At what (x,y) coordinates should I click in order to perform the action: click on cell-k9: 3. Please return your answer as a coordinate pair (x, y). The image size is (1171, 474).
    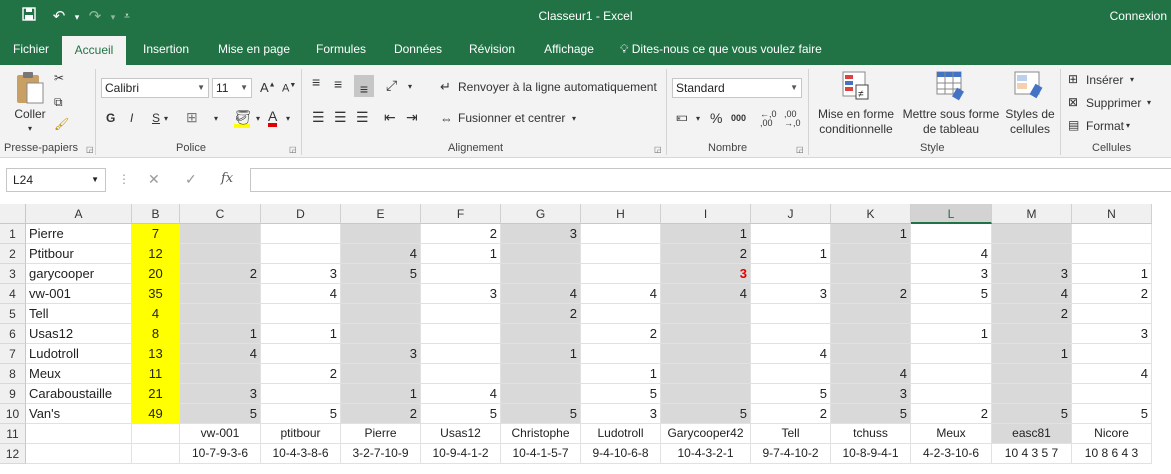
    Looking at the image, I should click on (871, 394).